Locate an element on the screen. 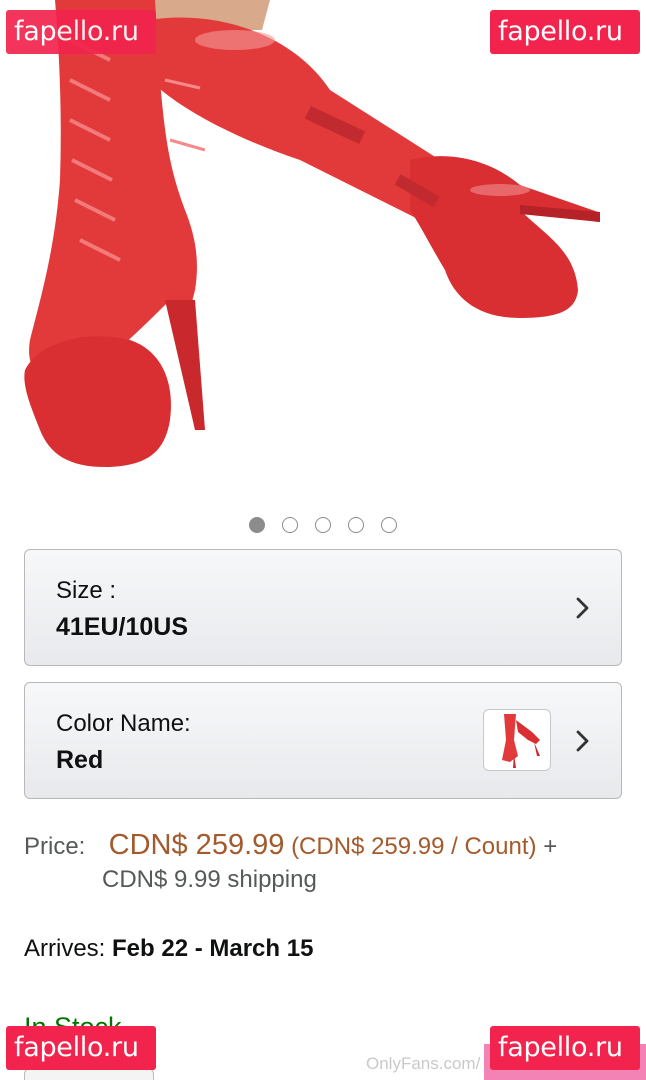  delivery-estimate: Arrives: Feb 22 - March 15 is located at coordinates (168, 949).